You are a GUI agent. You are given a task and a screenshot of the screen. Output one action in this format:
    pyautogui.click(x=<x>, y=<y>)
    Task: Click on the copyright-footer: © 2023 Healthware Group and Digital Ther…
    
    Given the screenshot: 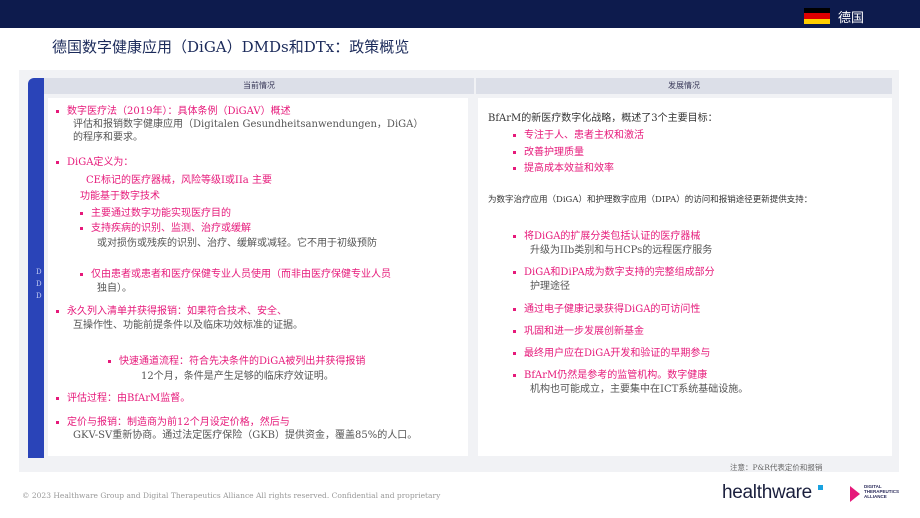 What is the action you would take?
    pyautogui.click(x=231, y=495)
    